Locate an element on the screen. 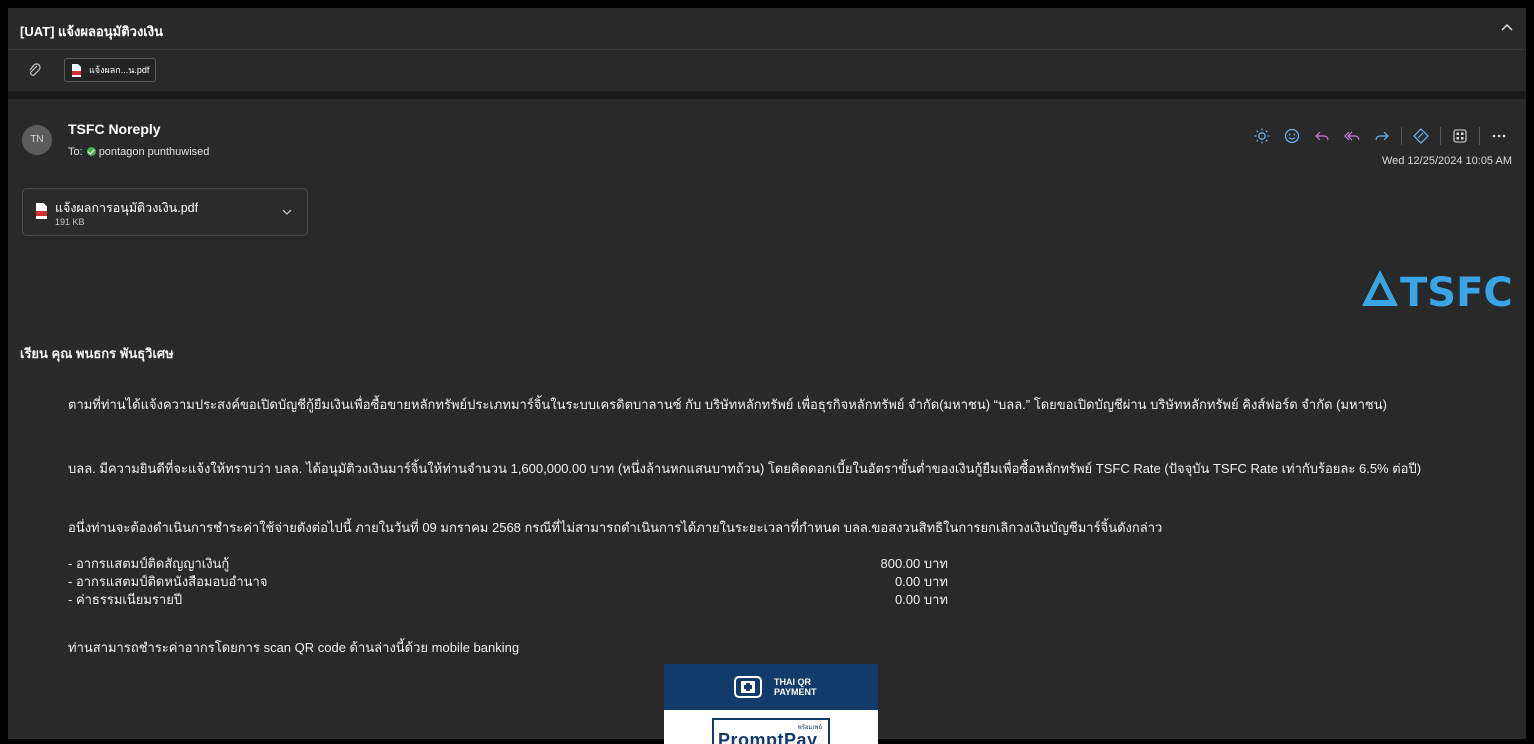 The image size is (1534, 744). greeting: เรียน คุณ พนธกร พันธุวิเศษ is located at coordinates (97, 353).